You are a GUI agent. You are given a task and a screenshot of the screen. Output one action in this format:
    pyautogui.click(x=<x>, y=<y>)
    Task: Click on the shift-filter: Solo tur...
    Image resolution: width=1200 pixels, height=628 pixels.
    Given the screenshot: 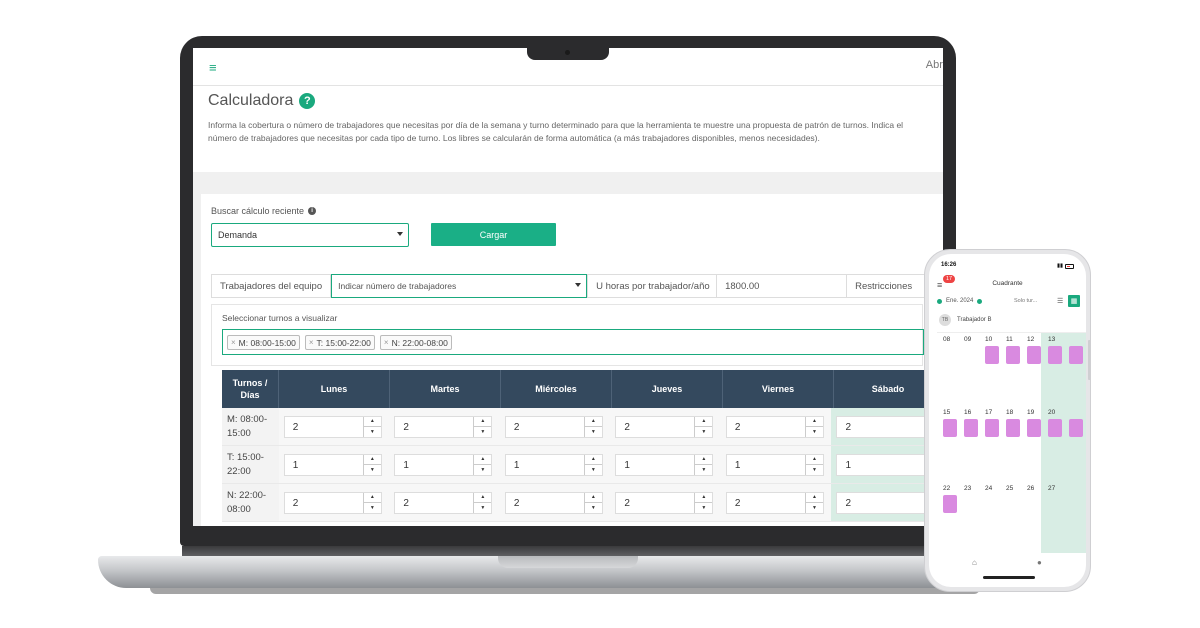 What is the action you would take?
    pyautogui.click(x=1025, y=301)
    